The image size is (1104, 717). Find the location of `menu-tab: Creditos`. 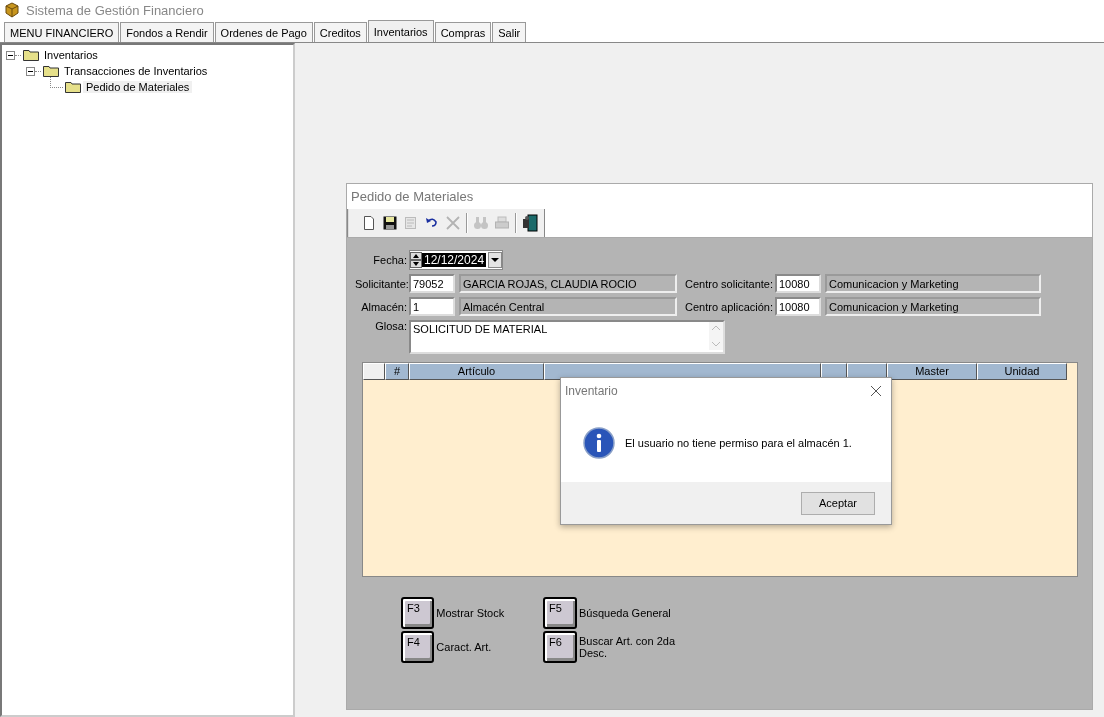

menu-tab: Creditos is located at coordinates (340, 32).